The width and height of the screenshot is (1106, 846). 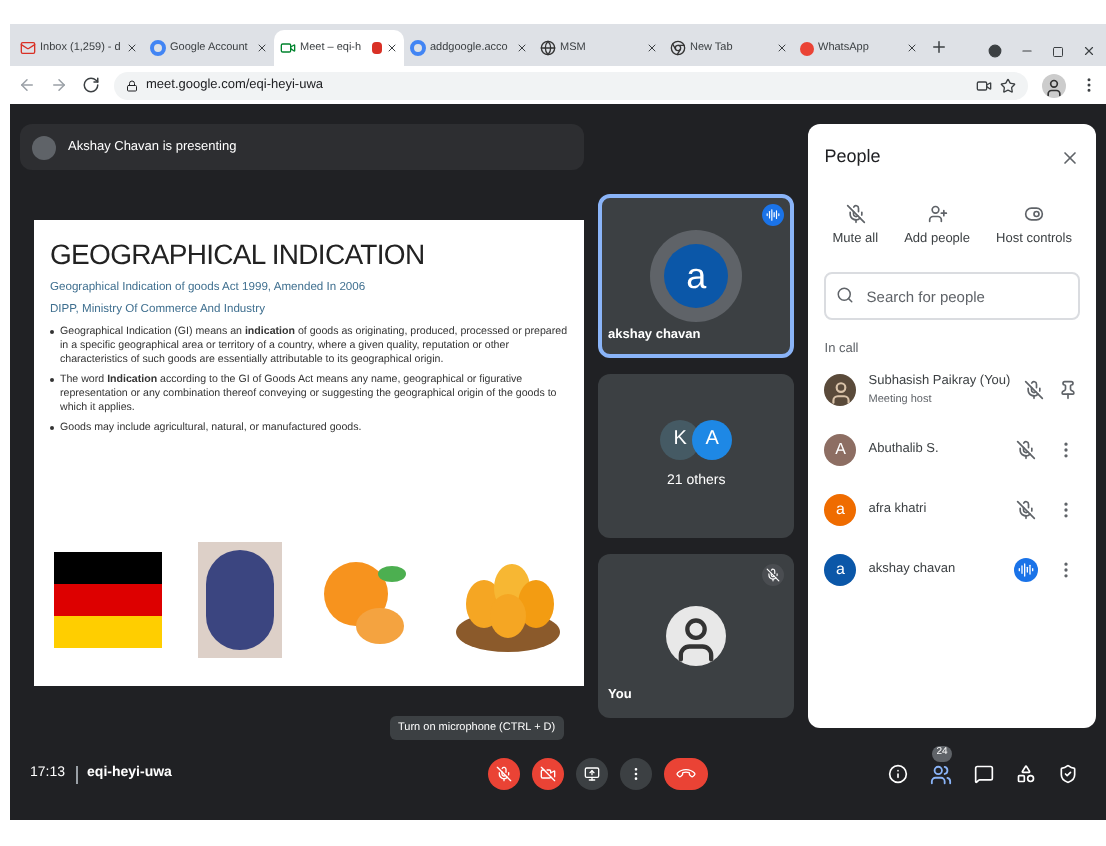 What do you see at coordinates (548, 48) in the screenshot?
I see `globe-icon` at bounding box center [548, 48].